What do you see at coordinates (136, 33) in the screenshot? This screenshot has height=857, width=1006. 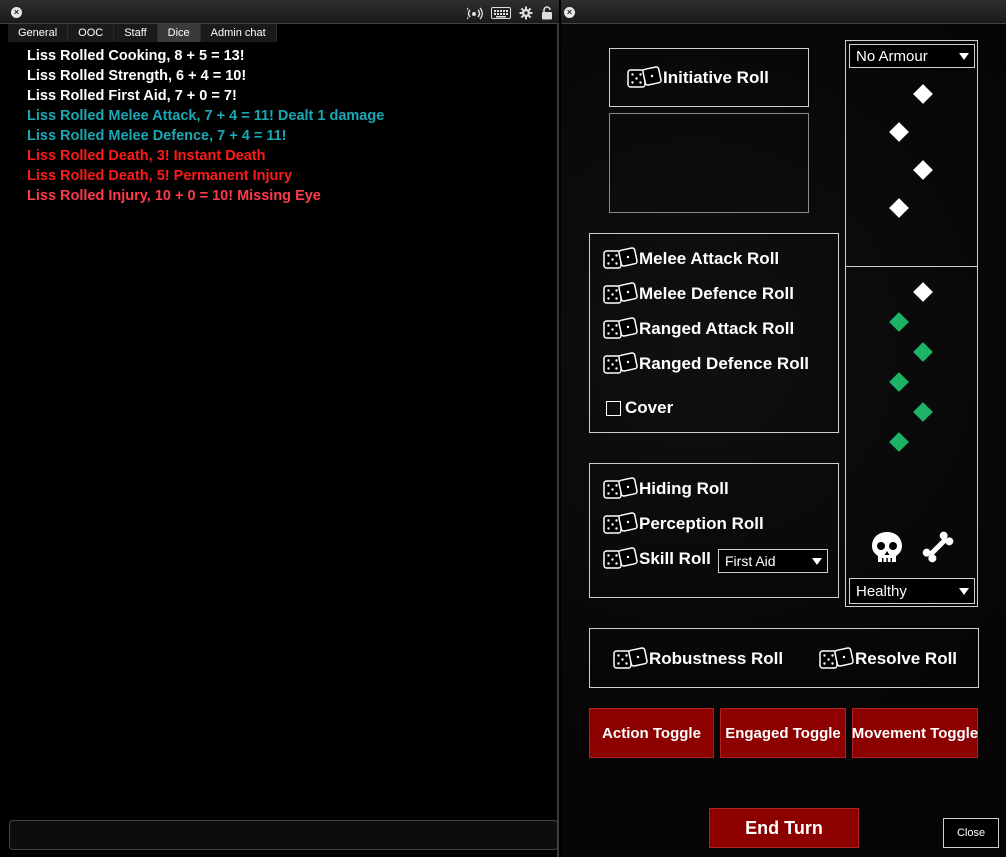 I see `tab-staff: Staff` at bounding box center [136, 33].